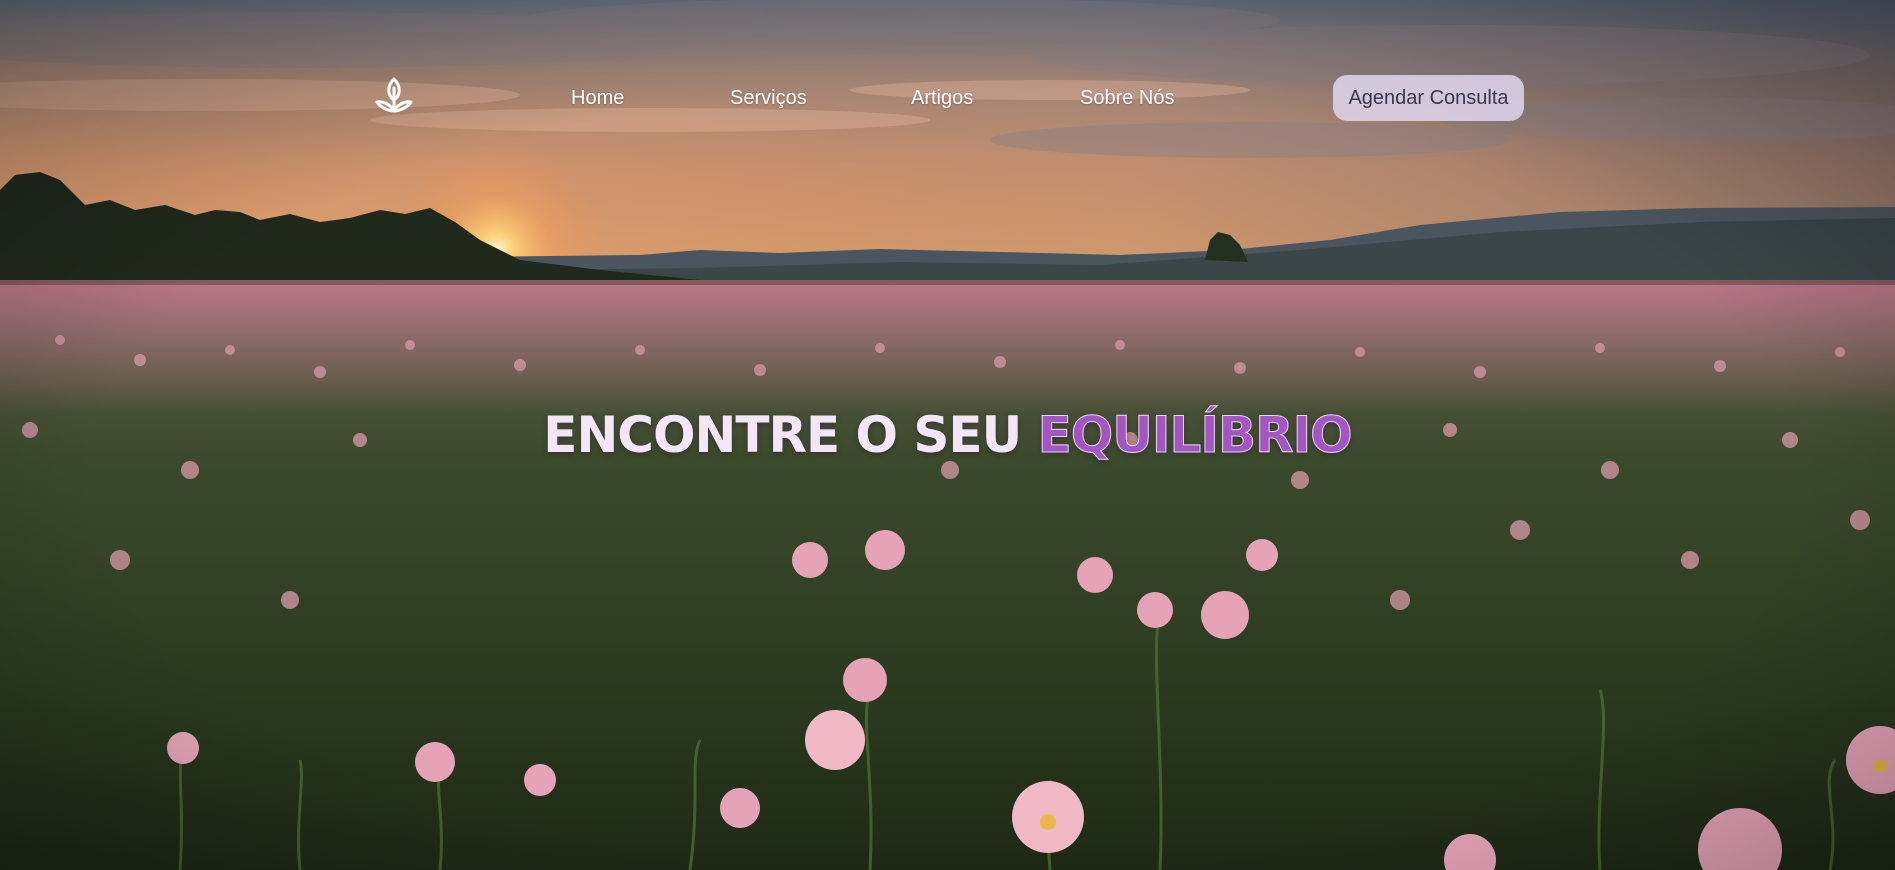  I want to click on schedule-consultation-button: Agendar Consulta, so click(1428, 98).